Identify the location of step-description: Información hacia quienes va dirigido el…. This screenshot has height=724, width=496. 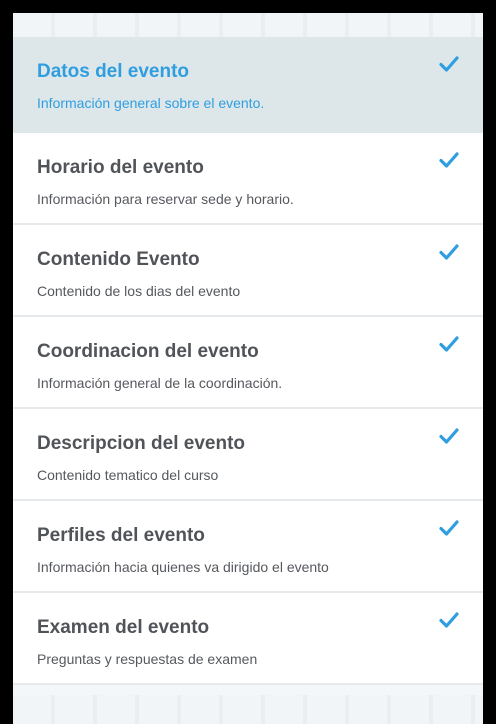
(183, 567).